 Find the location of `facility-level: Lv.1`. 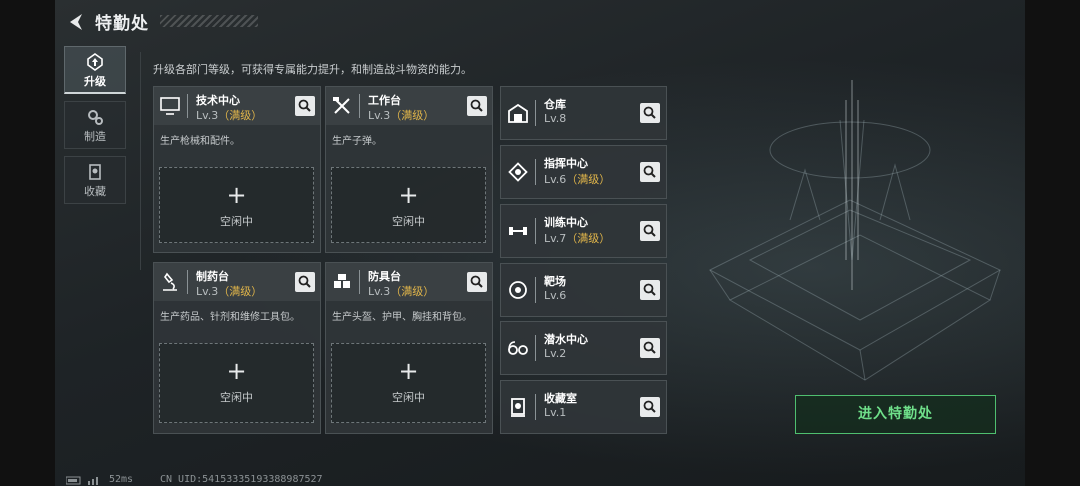

facility-level: Lv.1 is located at coordinates (555, 412).